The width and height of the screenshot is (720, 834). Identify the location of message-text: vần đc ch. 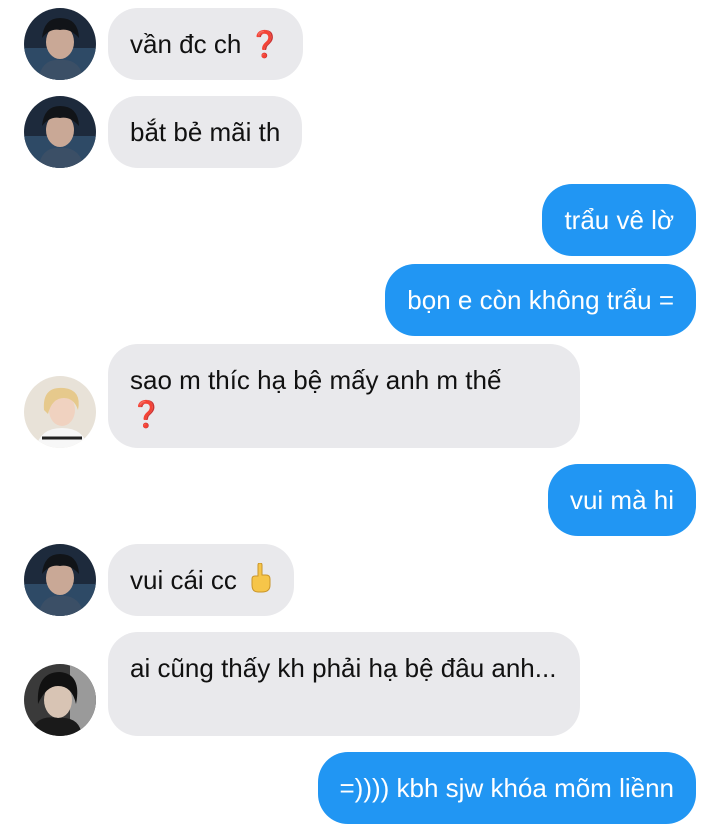
(186, 44).